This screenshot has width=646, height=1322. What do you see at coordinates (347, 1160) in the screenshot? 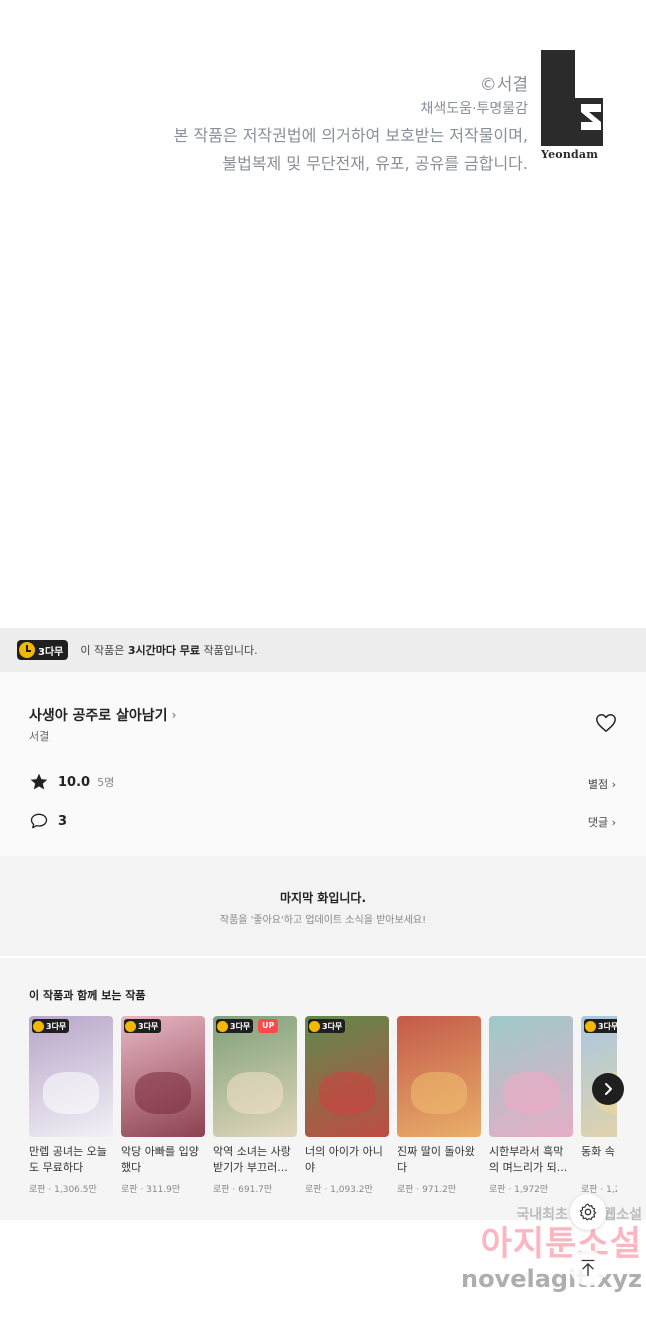
I see `recommendation-title: 너의 아이가 아니야` at bounding box center [347, 1160].